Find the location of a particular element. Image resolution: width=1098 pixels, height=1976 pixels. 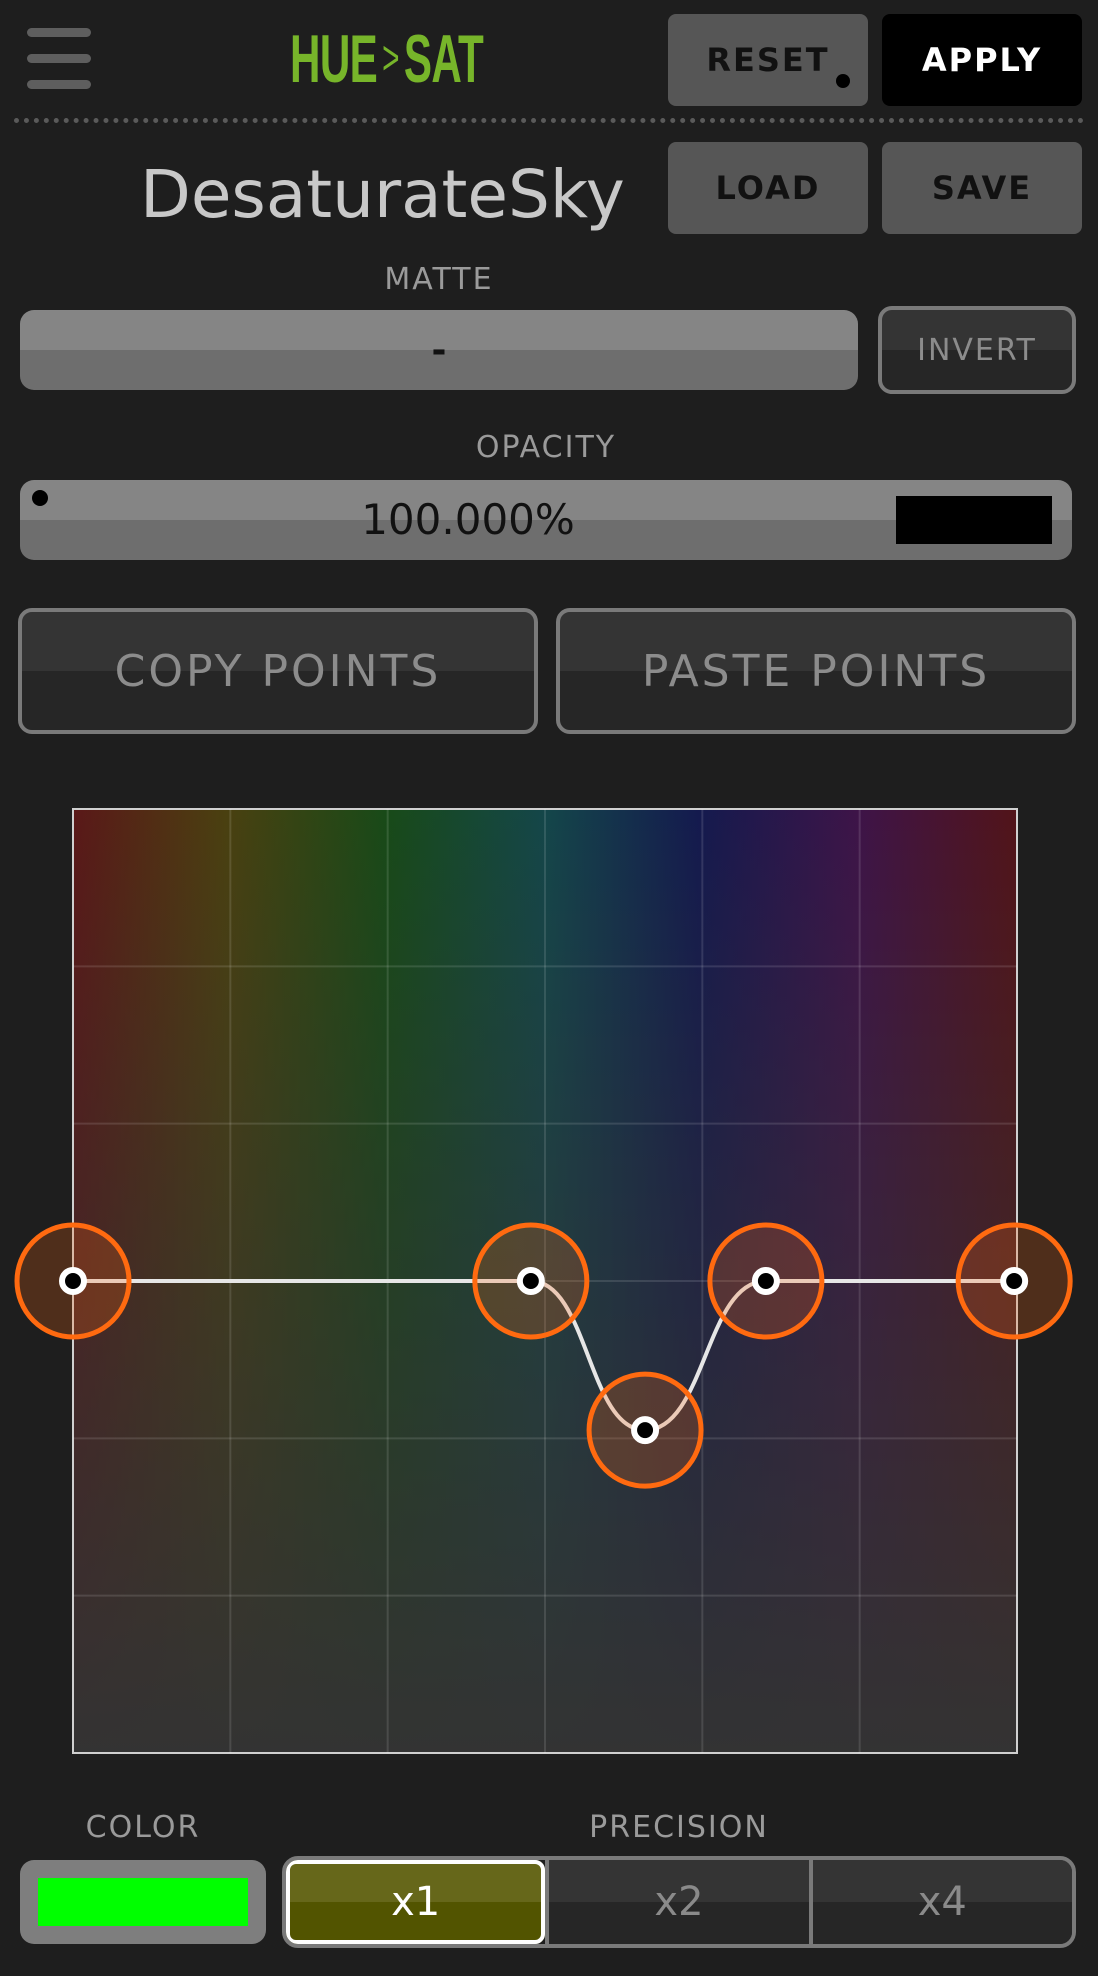

color-swatch-button is located at coordinates (143, 1902).